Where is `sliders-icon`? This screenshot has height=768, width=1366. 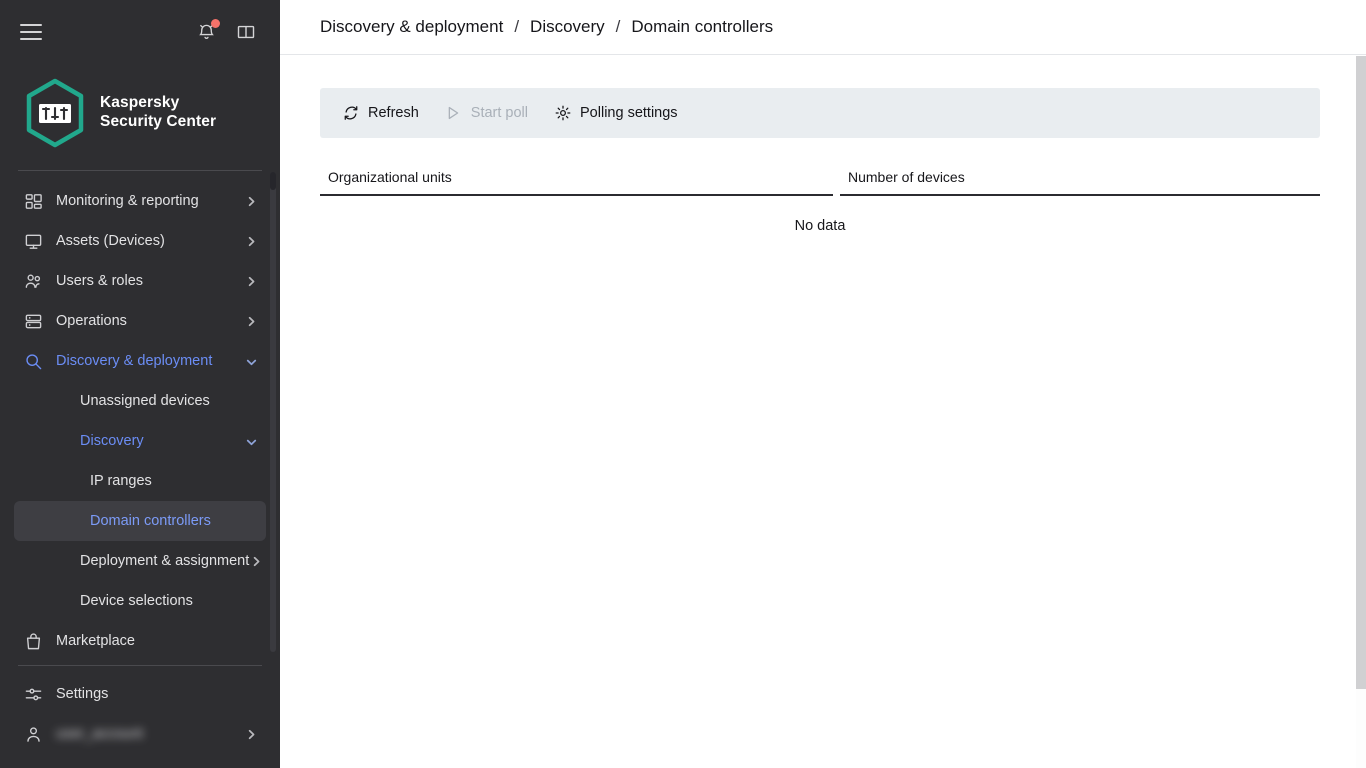 sliders-icon is located at coordinates (35, 694).